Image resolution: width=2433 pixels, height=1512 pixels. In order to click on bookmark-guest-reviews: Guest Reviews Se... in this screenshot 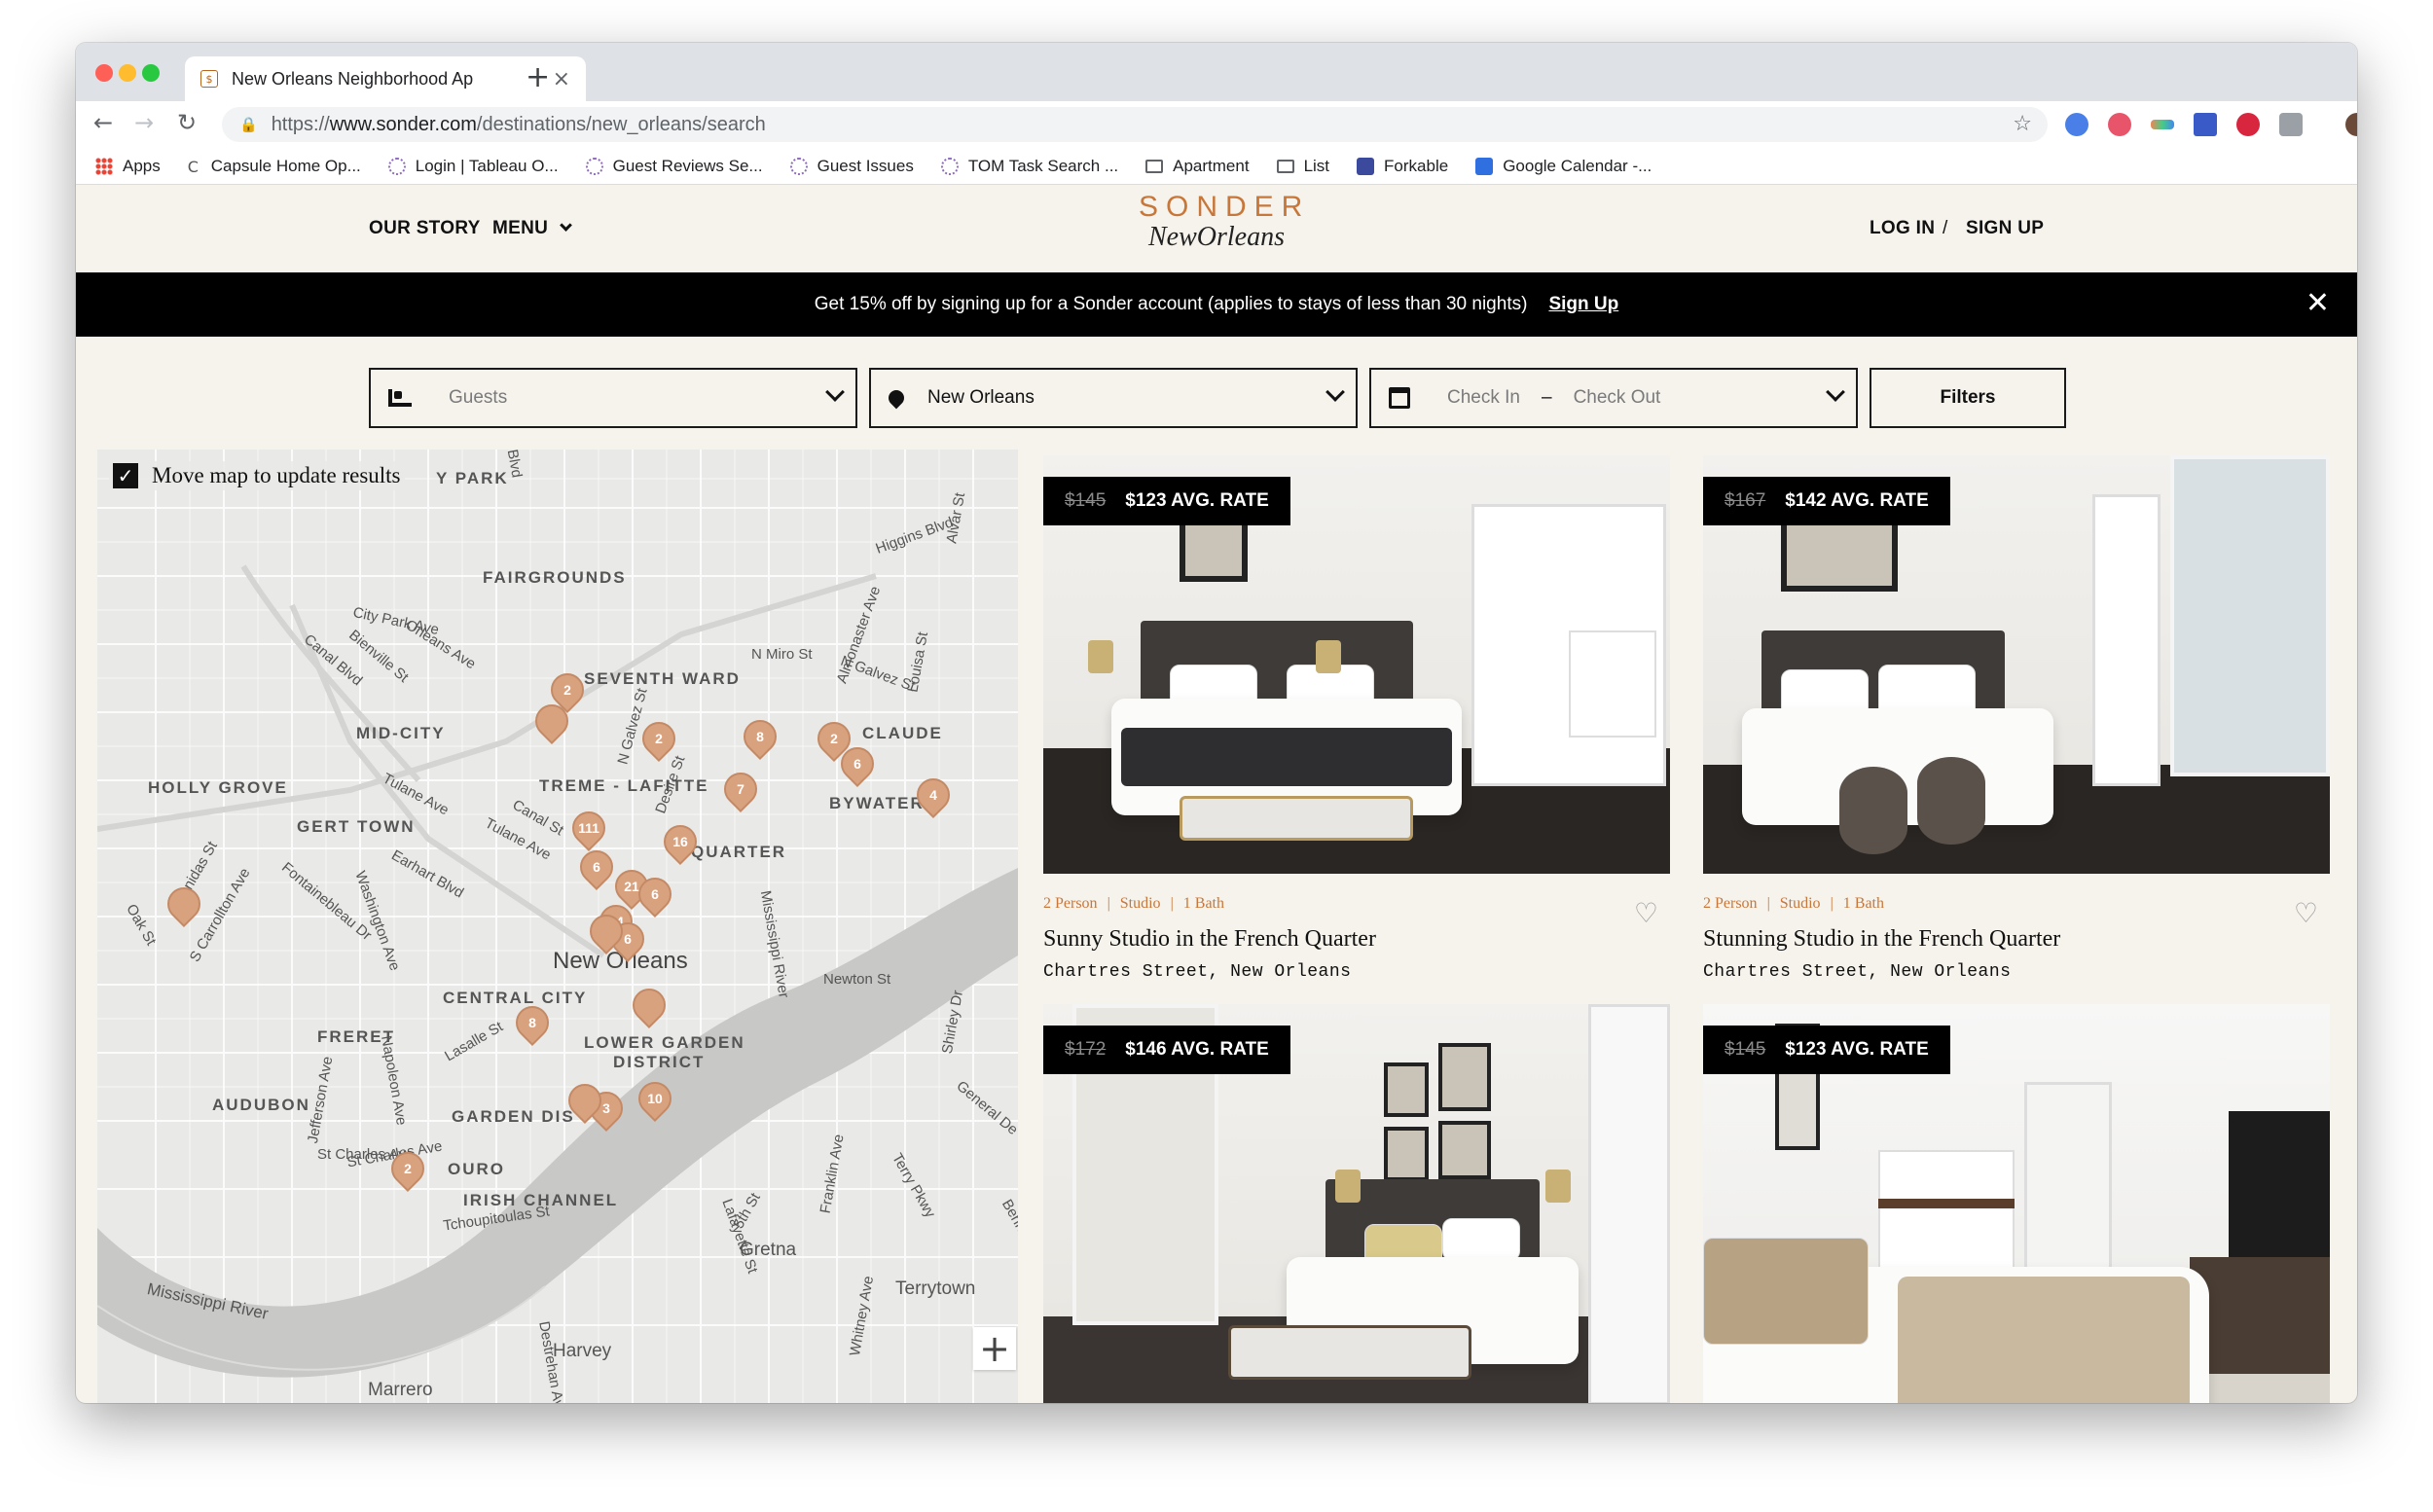, I will do `click(674, 166)`.